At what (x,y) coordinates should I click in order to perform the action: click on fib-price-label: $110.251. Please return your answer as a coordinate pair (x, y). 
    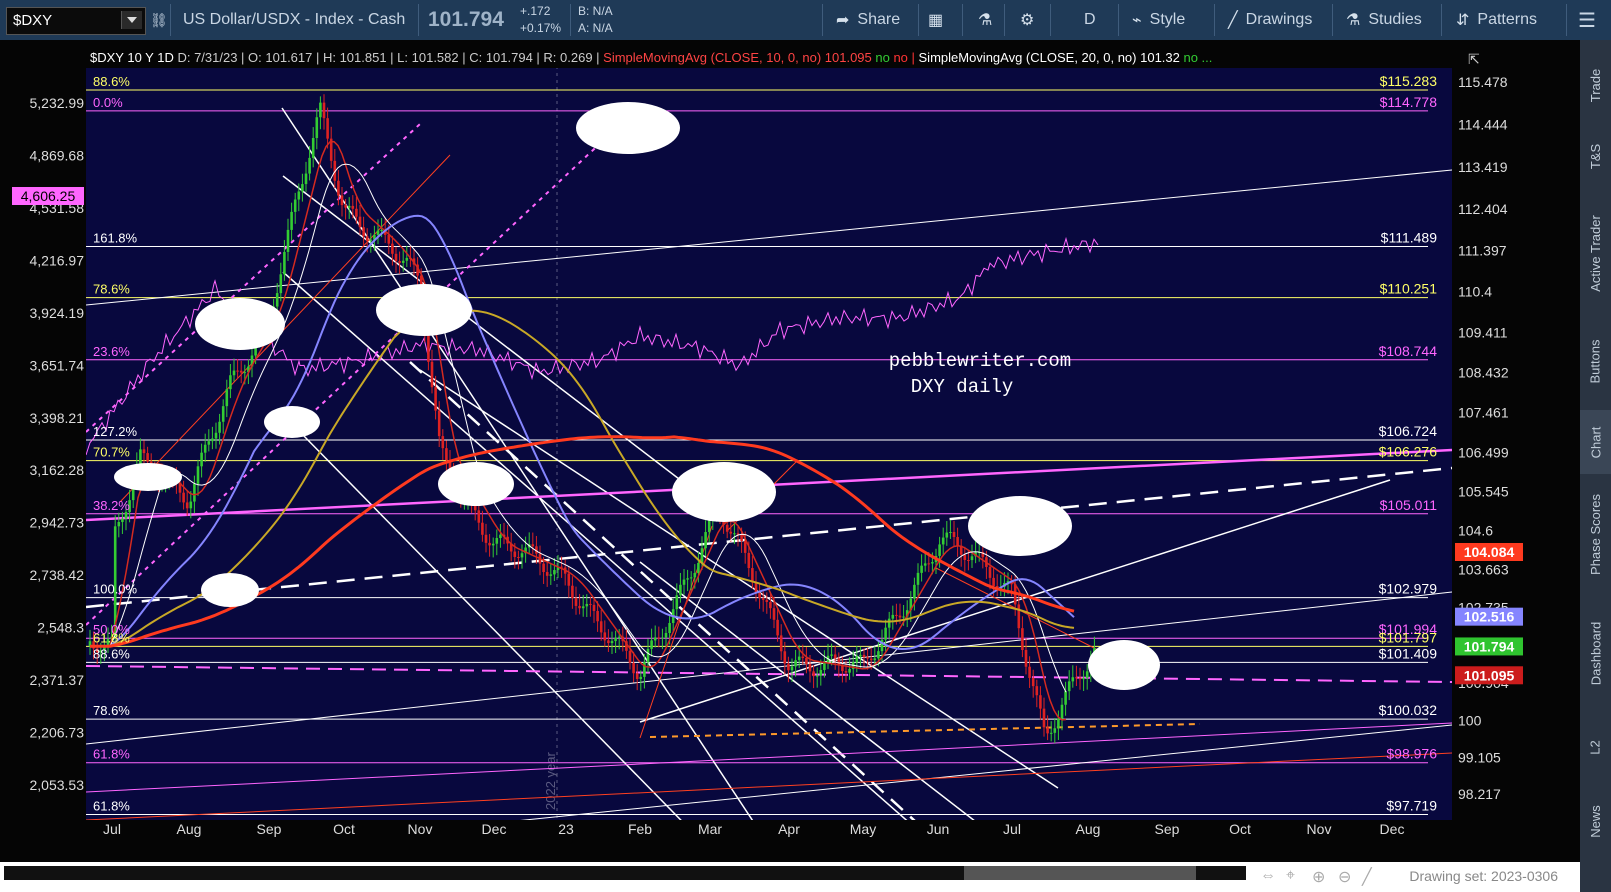
    Looking at the image, I should click on (1409, 289).